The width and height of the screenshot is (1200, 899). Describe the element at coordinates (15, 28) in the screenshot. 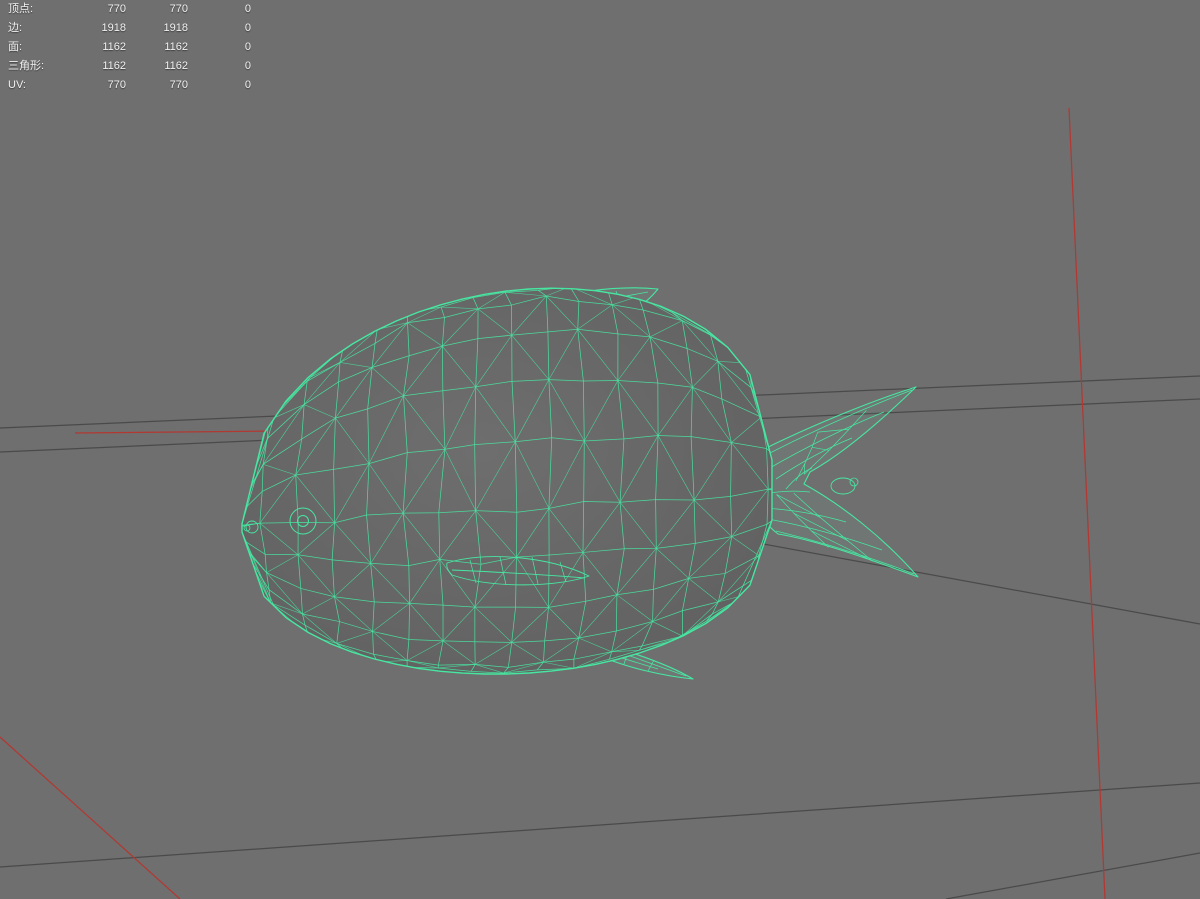

I see `stat-label: 边:` at that location.